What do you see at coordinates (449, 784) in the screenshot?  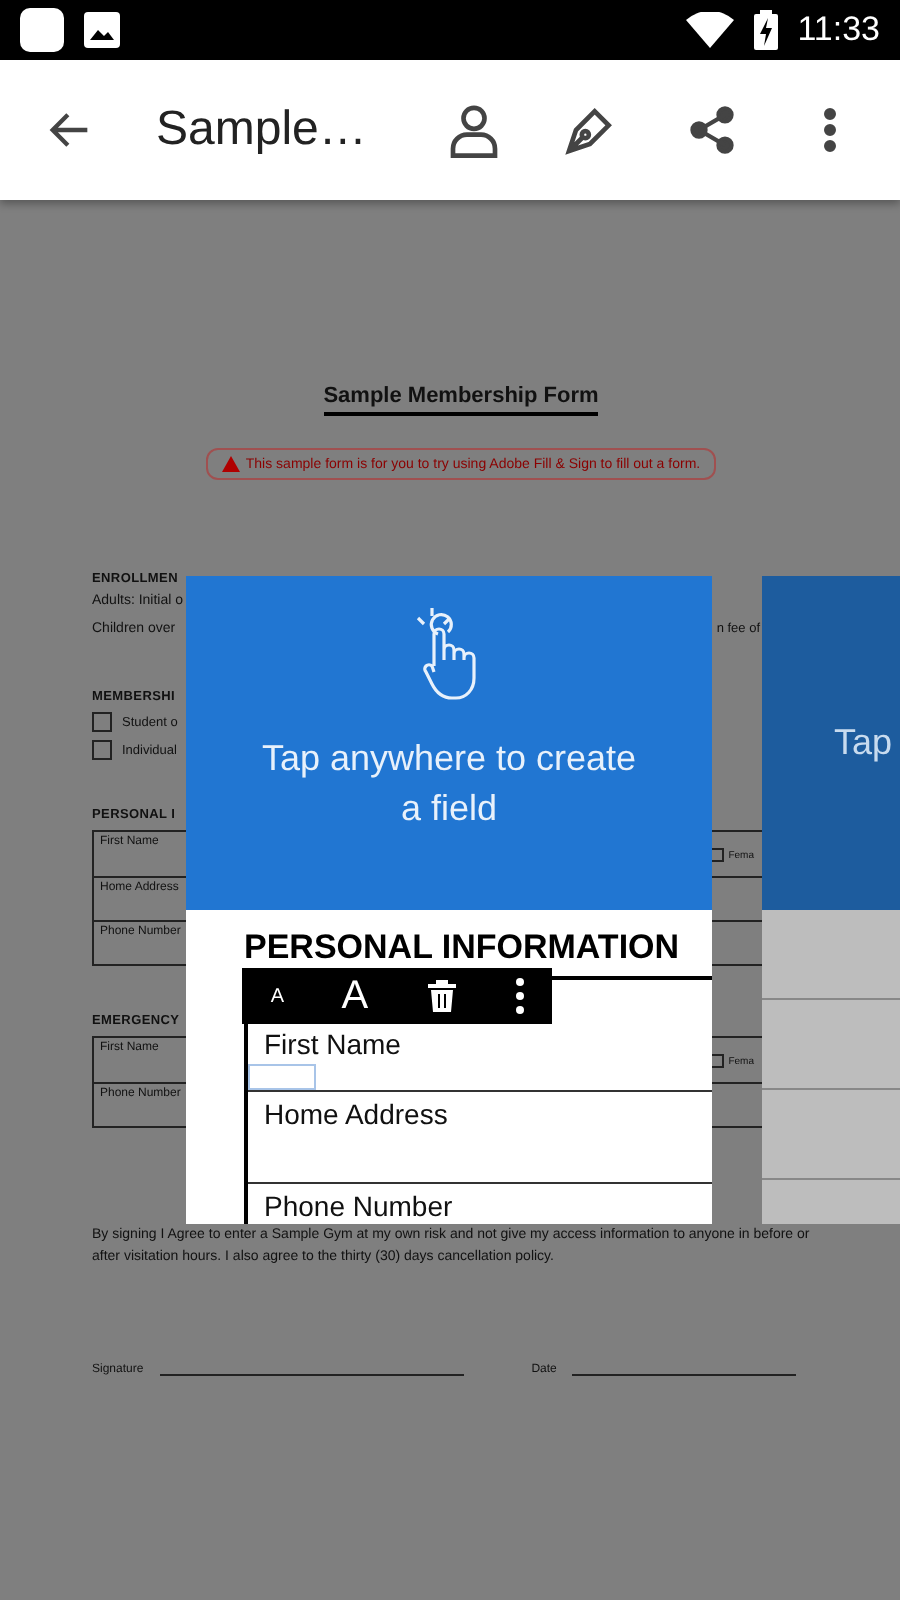 I see `instruction-text: Tap anywhere to create a field` at bounding box center [449, 784].